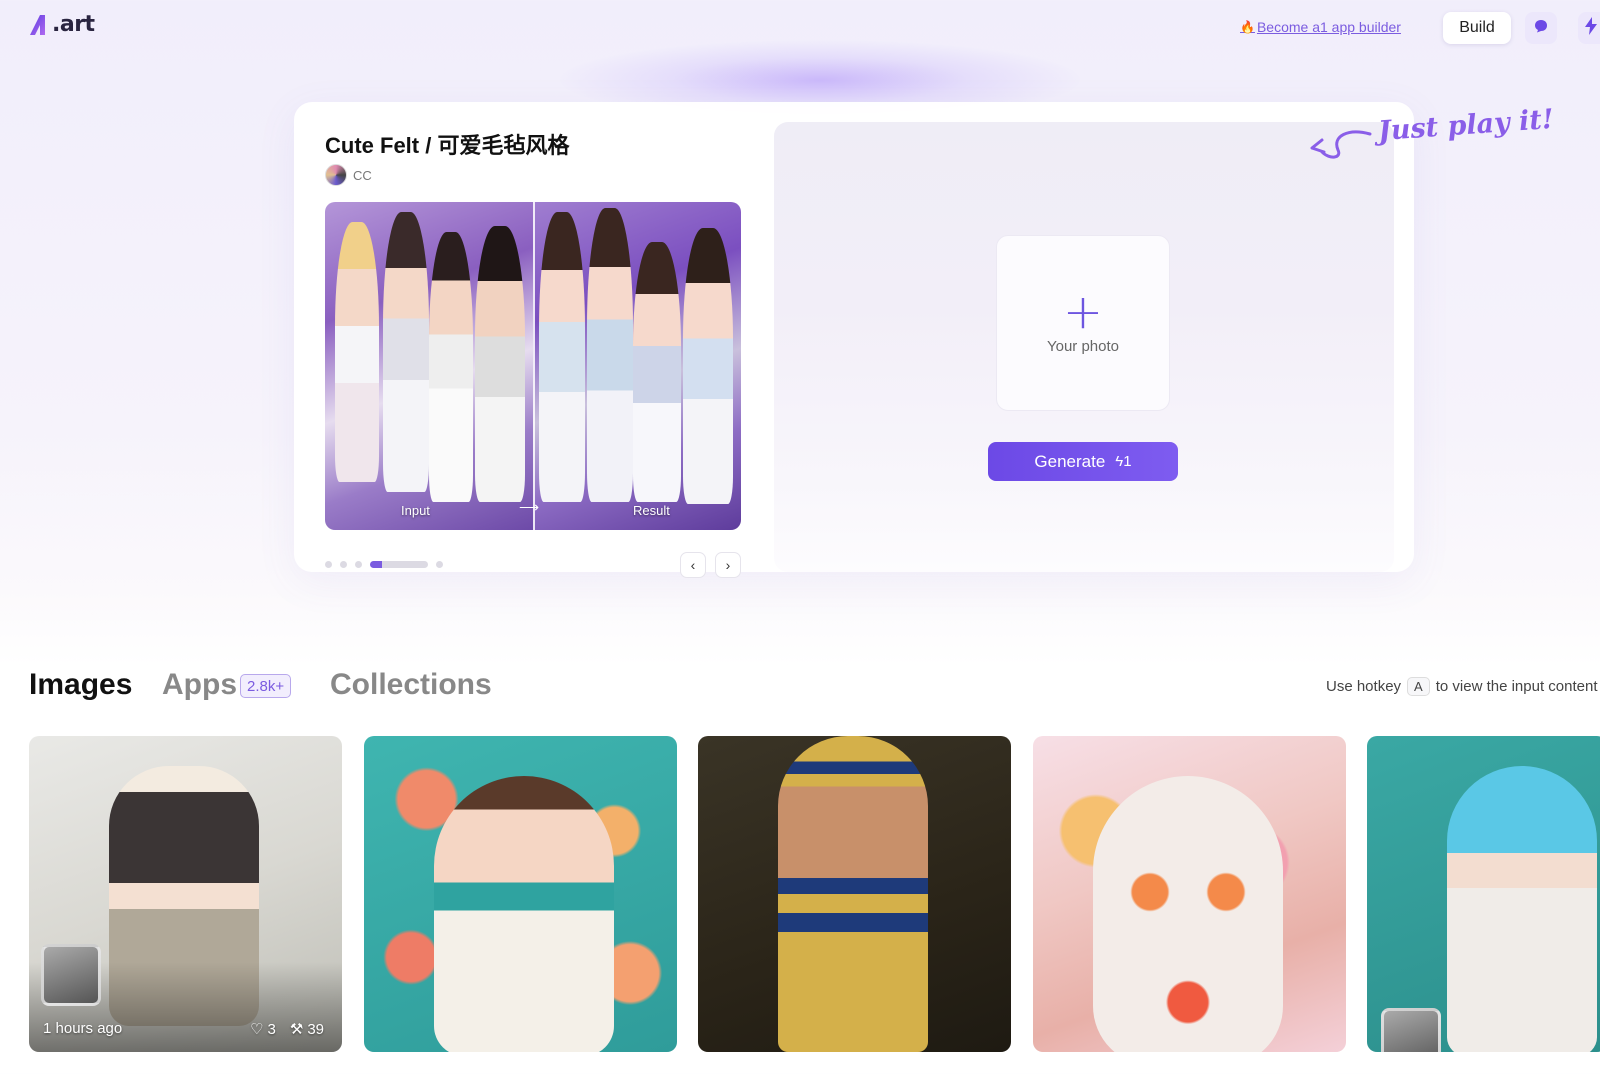 The image size is (1600, 1074). I want to click on remixes-value: 39, so click(315, 1029).